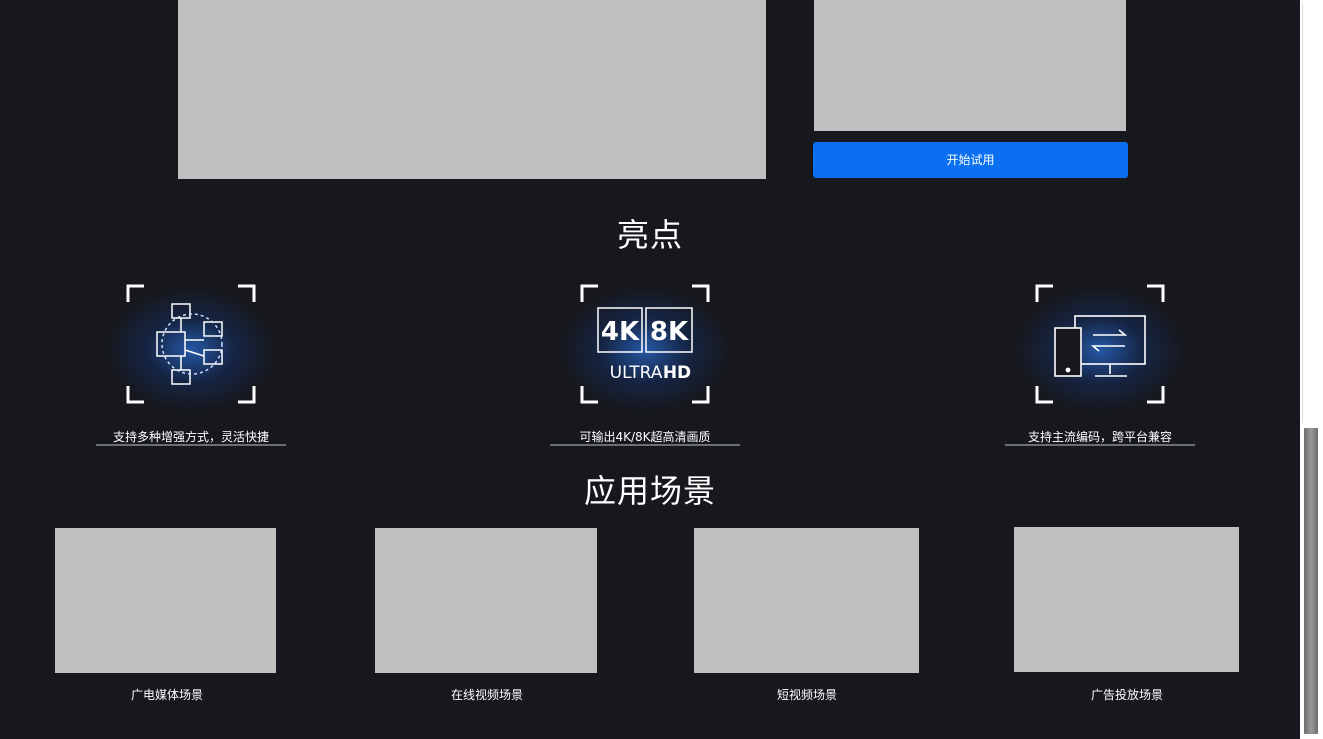 The image size is (1323, 739). What do you see at coordinates (645, 344) in the screenshot?
I see `4k-8k-ultrahd-icon: 4K 8K ULTRA HD` at bounding box center [645, 344].